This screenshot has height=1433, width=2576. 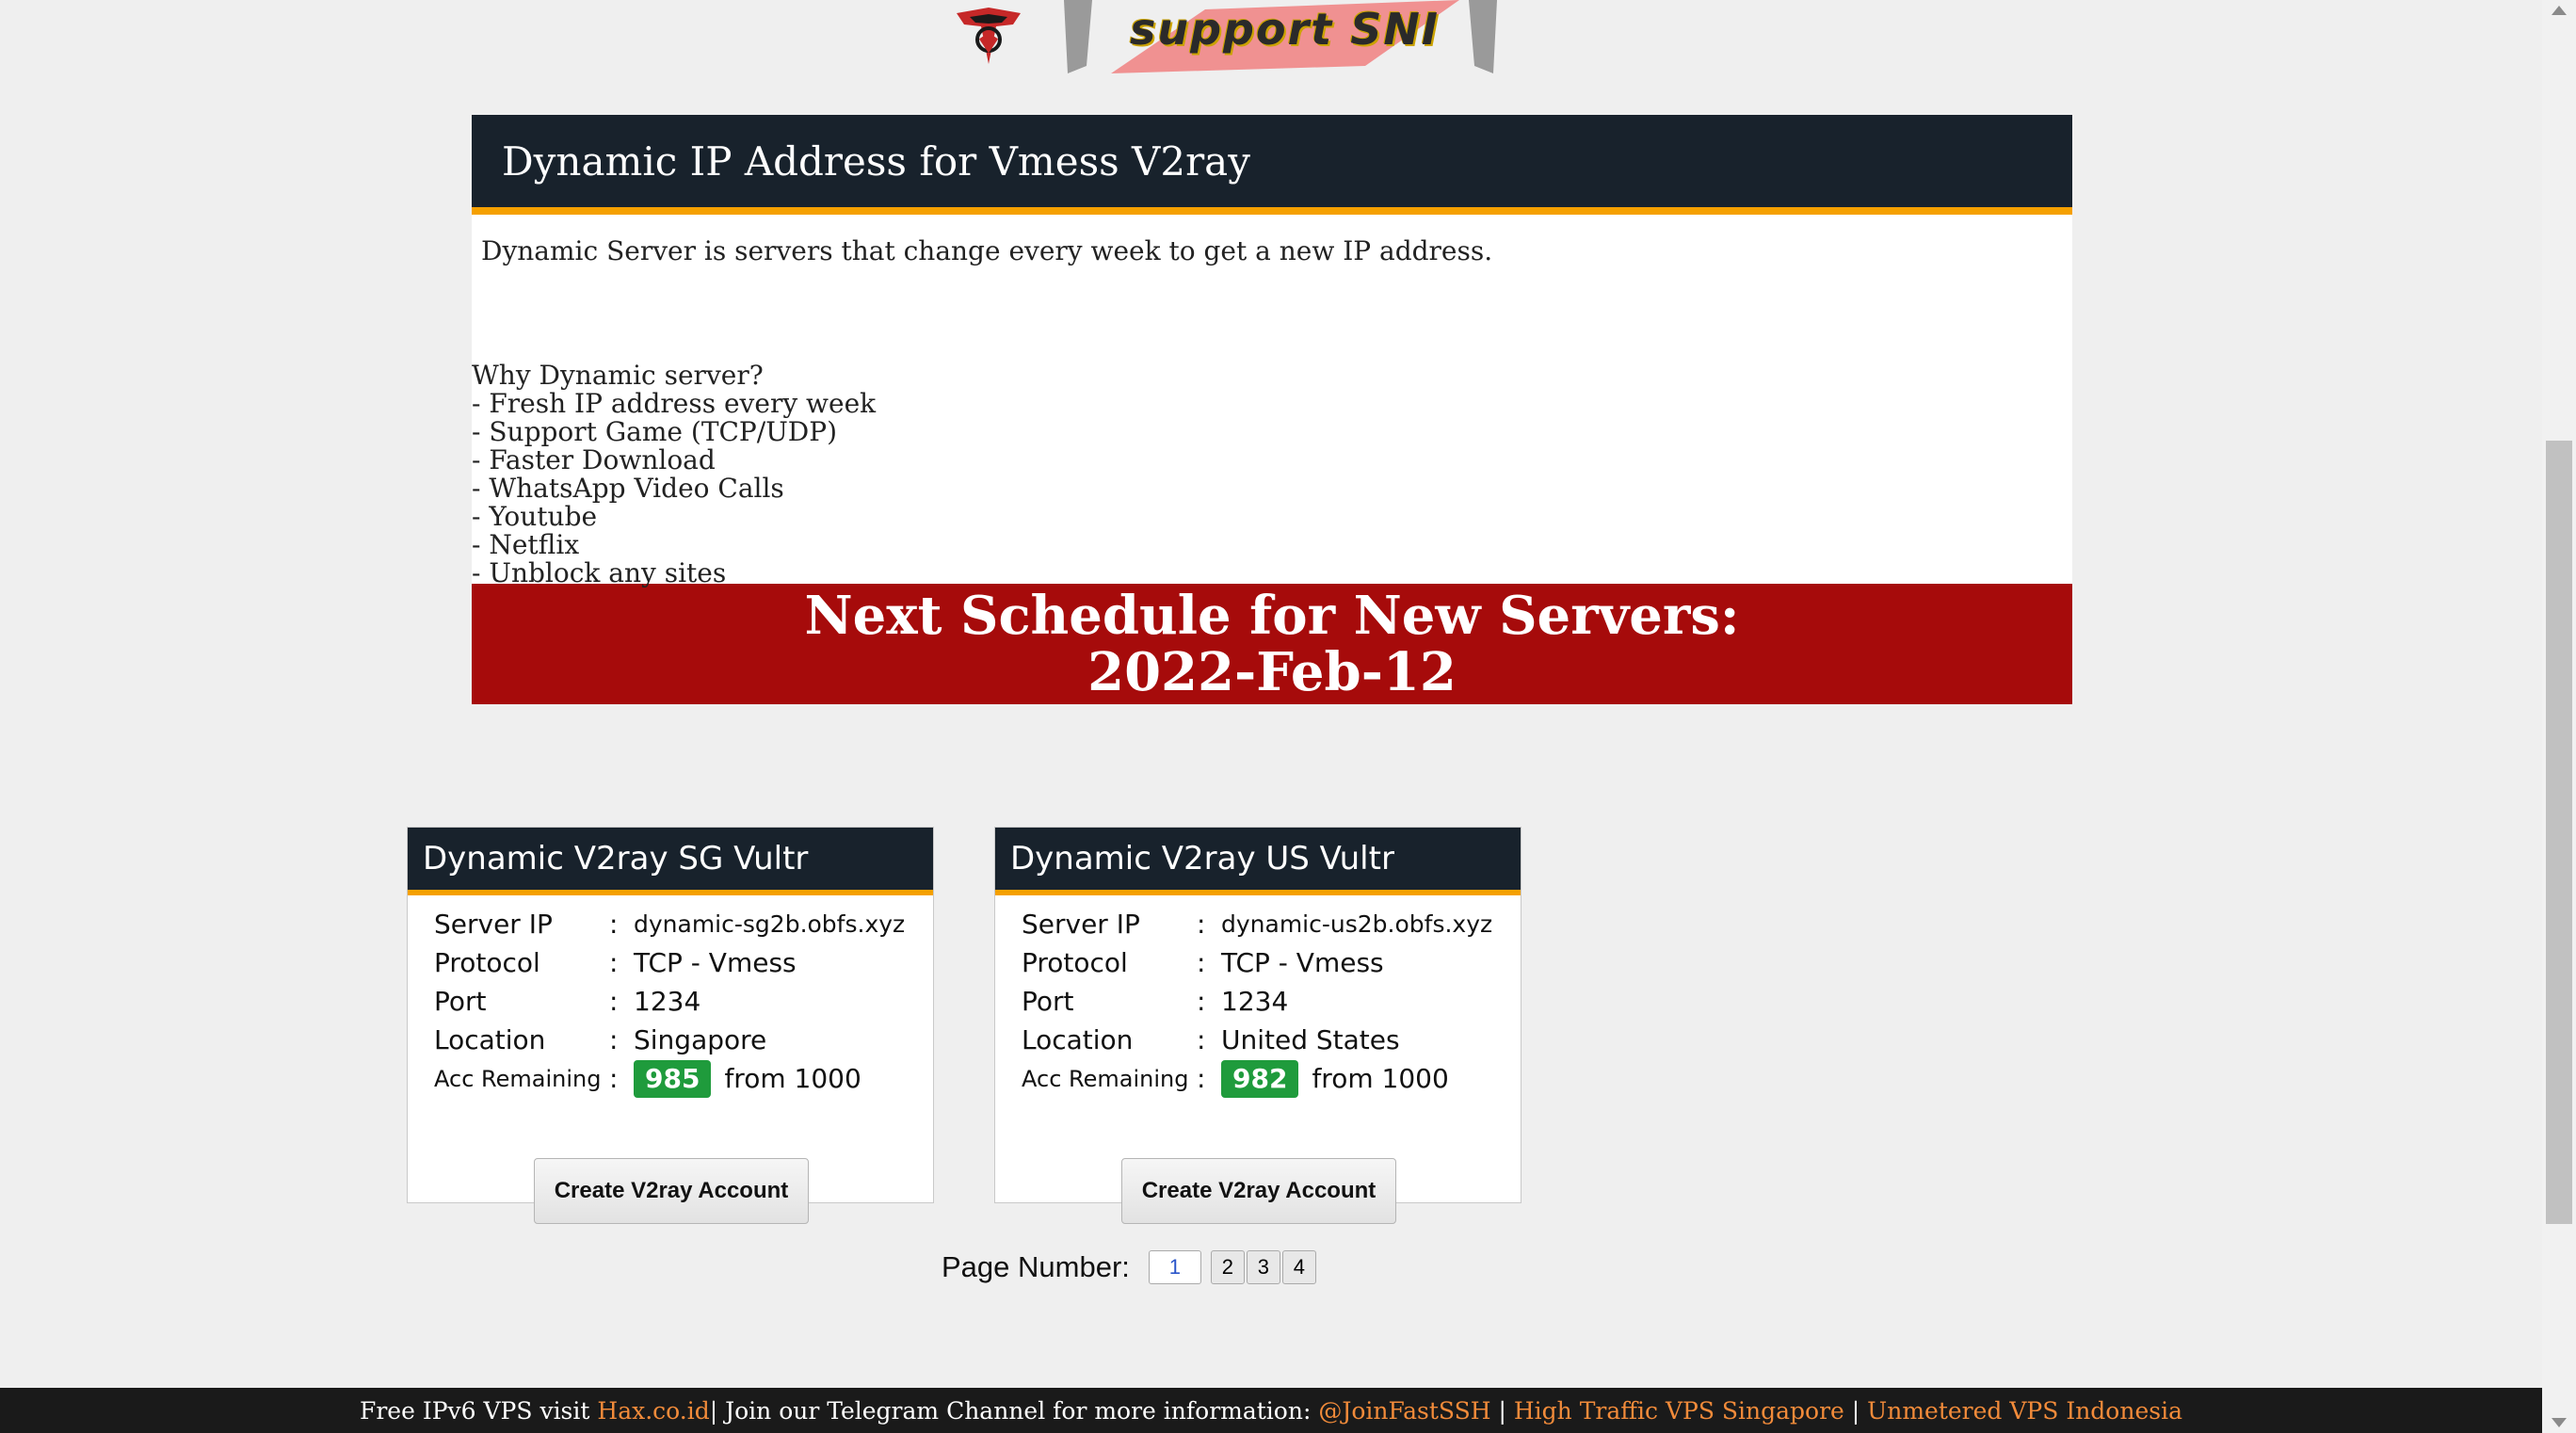 I want to click on pagination: Page Number: 1 2 3 4, so click(x=1130, y=1267).